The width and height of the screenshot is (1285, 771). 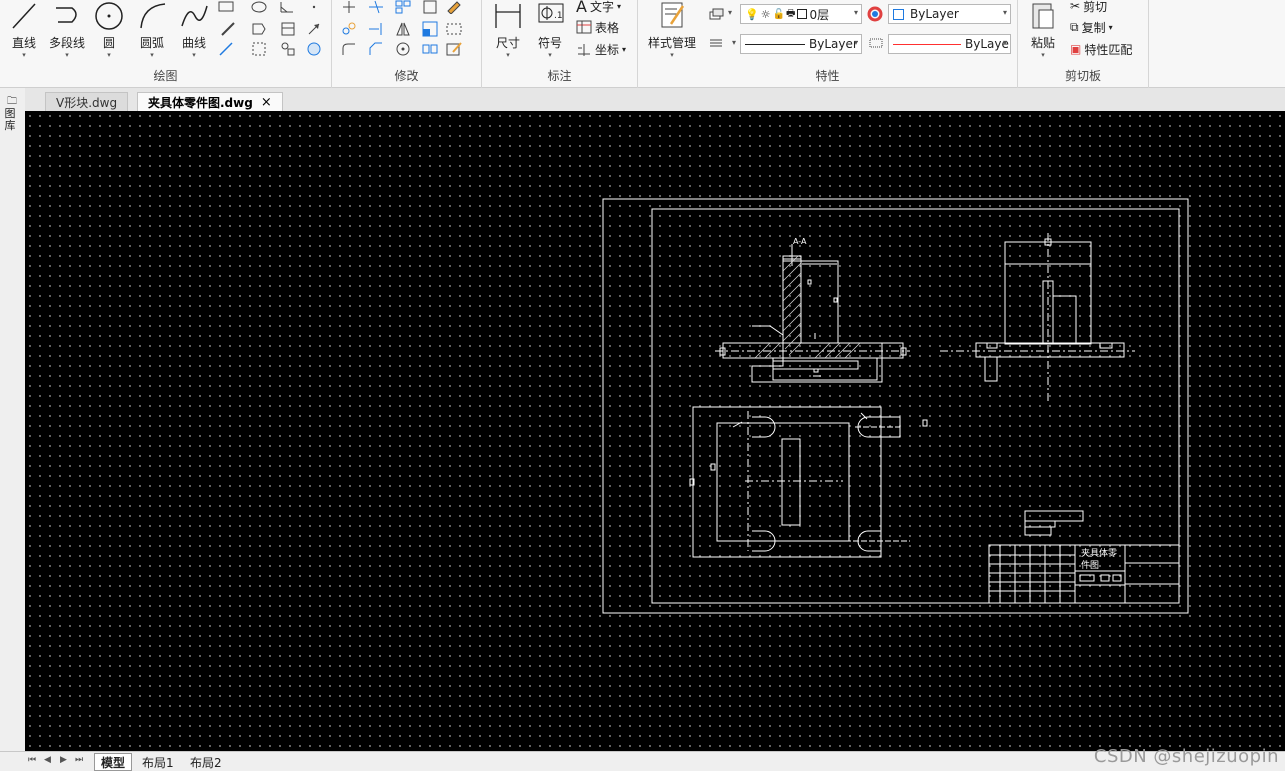 What do you see at coordinates (10, 119) in the screenshot?
I see `library-label: 图库` at bounding box center [10, 119].